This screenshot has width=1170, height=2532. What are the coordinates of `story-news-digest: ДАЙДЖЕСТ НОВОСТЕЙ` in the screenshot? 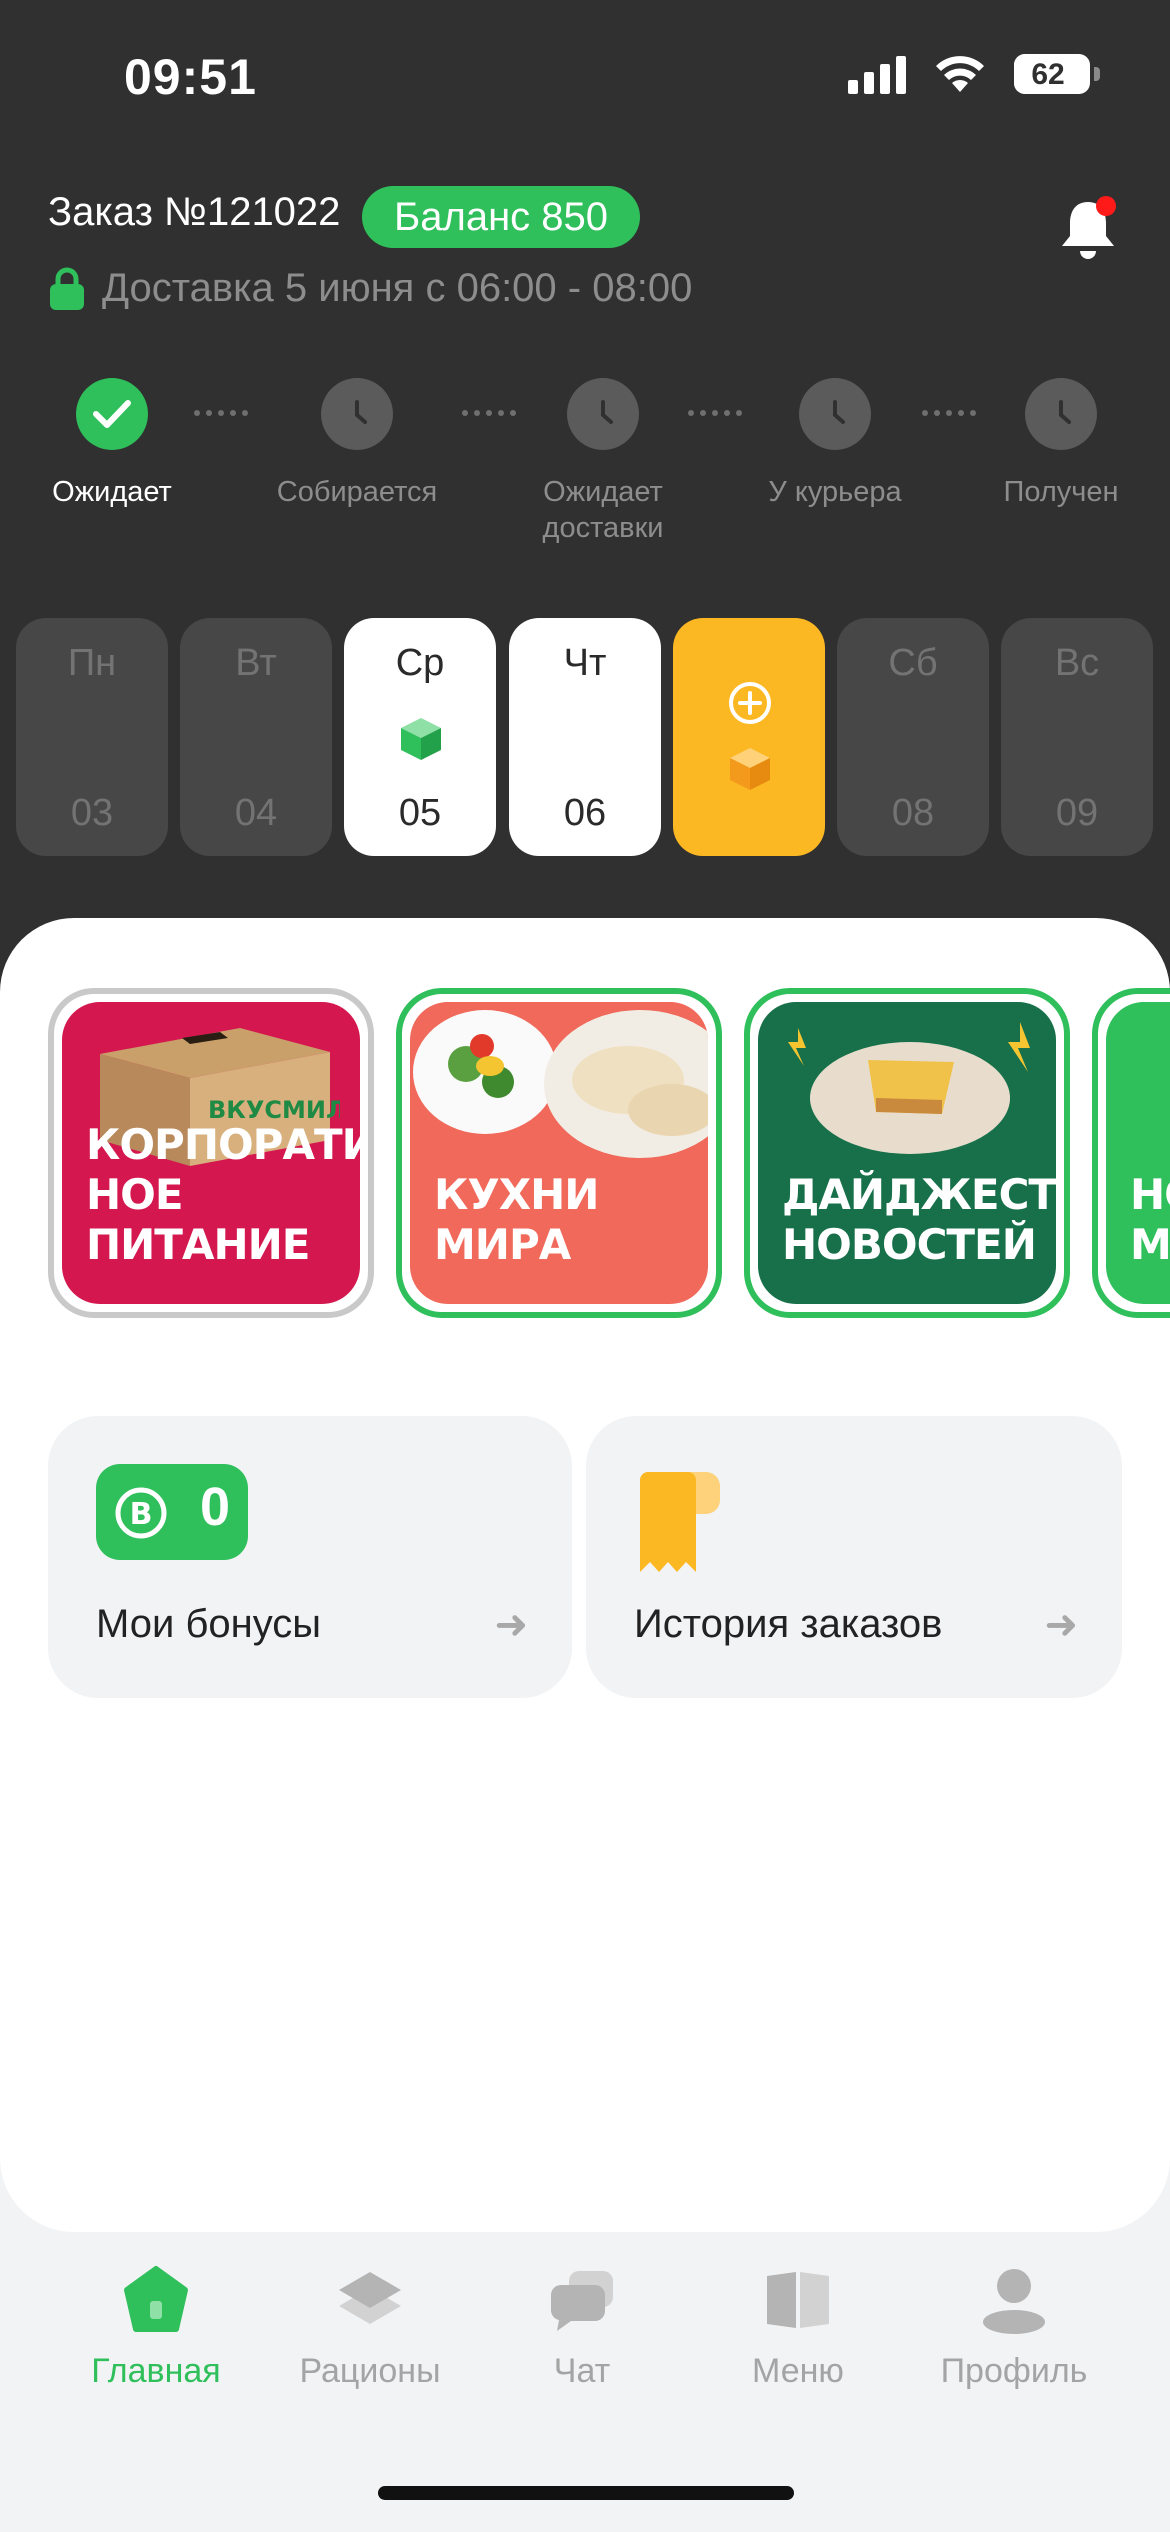 It's located at (907, 1153).